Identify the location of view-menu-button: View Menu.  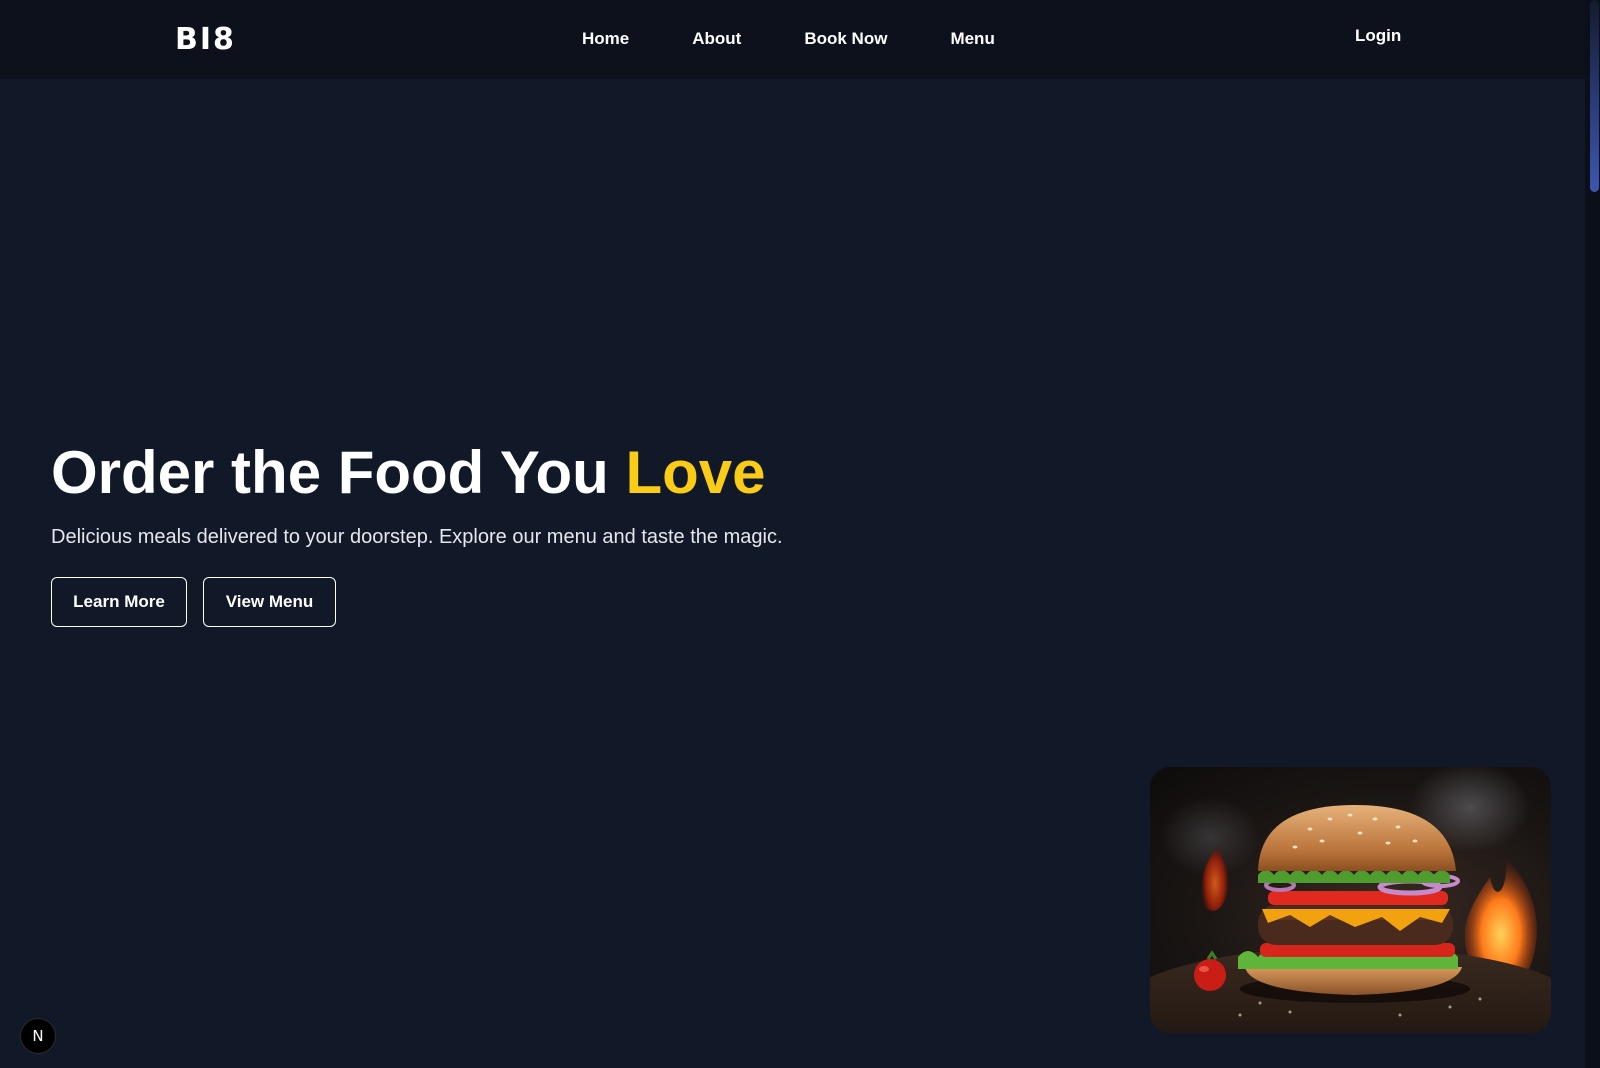
(269, 602).